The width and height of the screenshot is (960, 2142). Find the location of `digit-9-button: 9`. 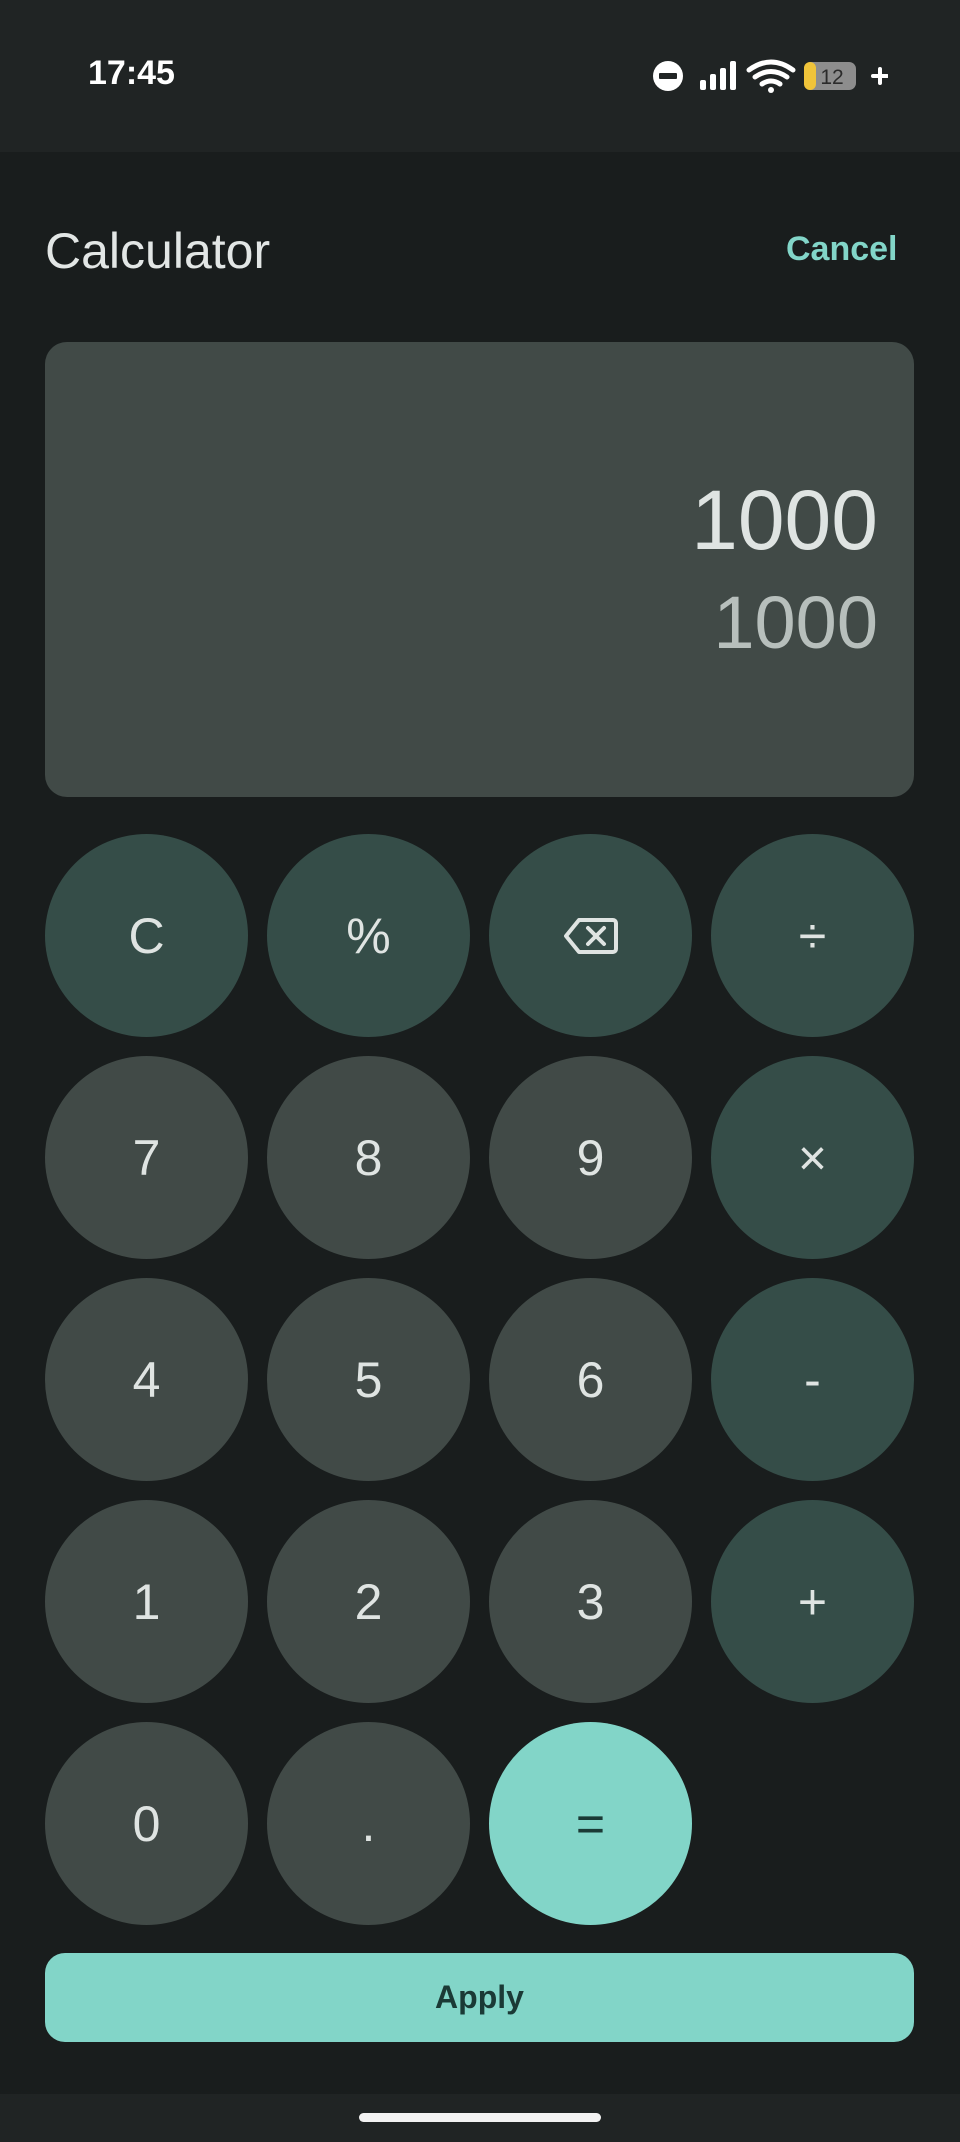

digit-9-button: 9 is located at coordinates (590, 1157).